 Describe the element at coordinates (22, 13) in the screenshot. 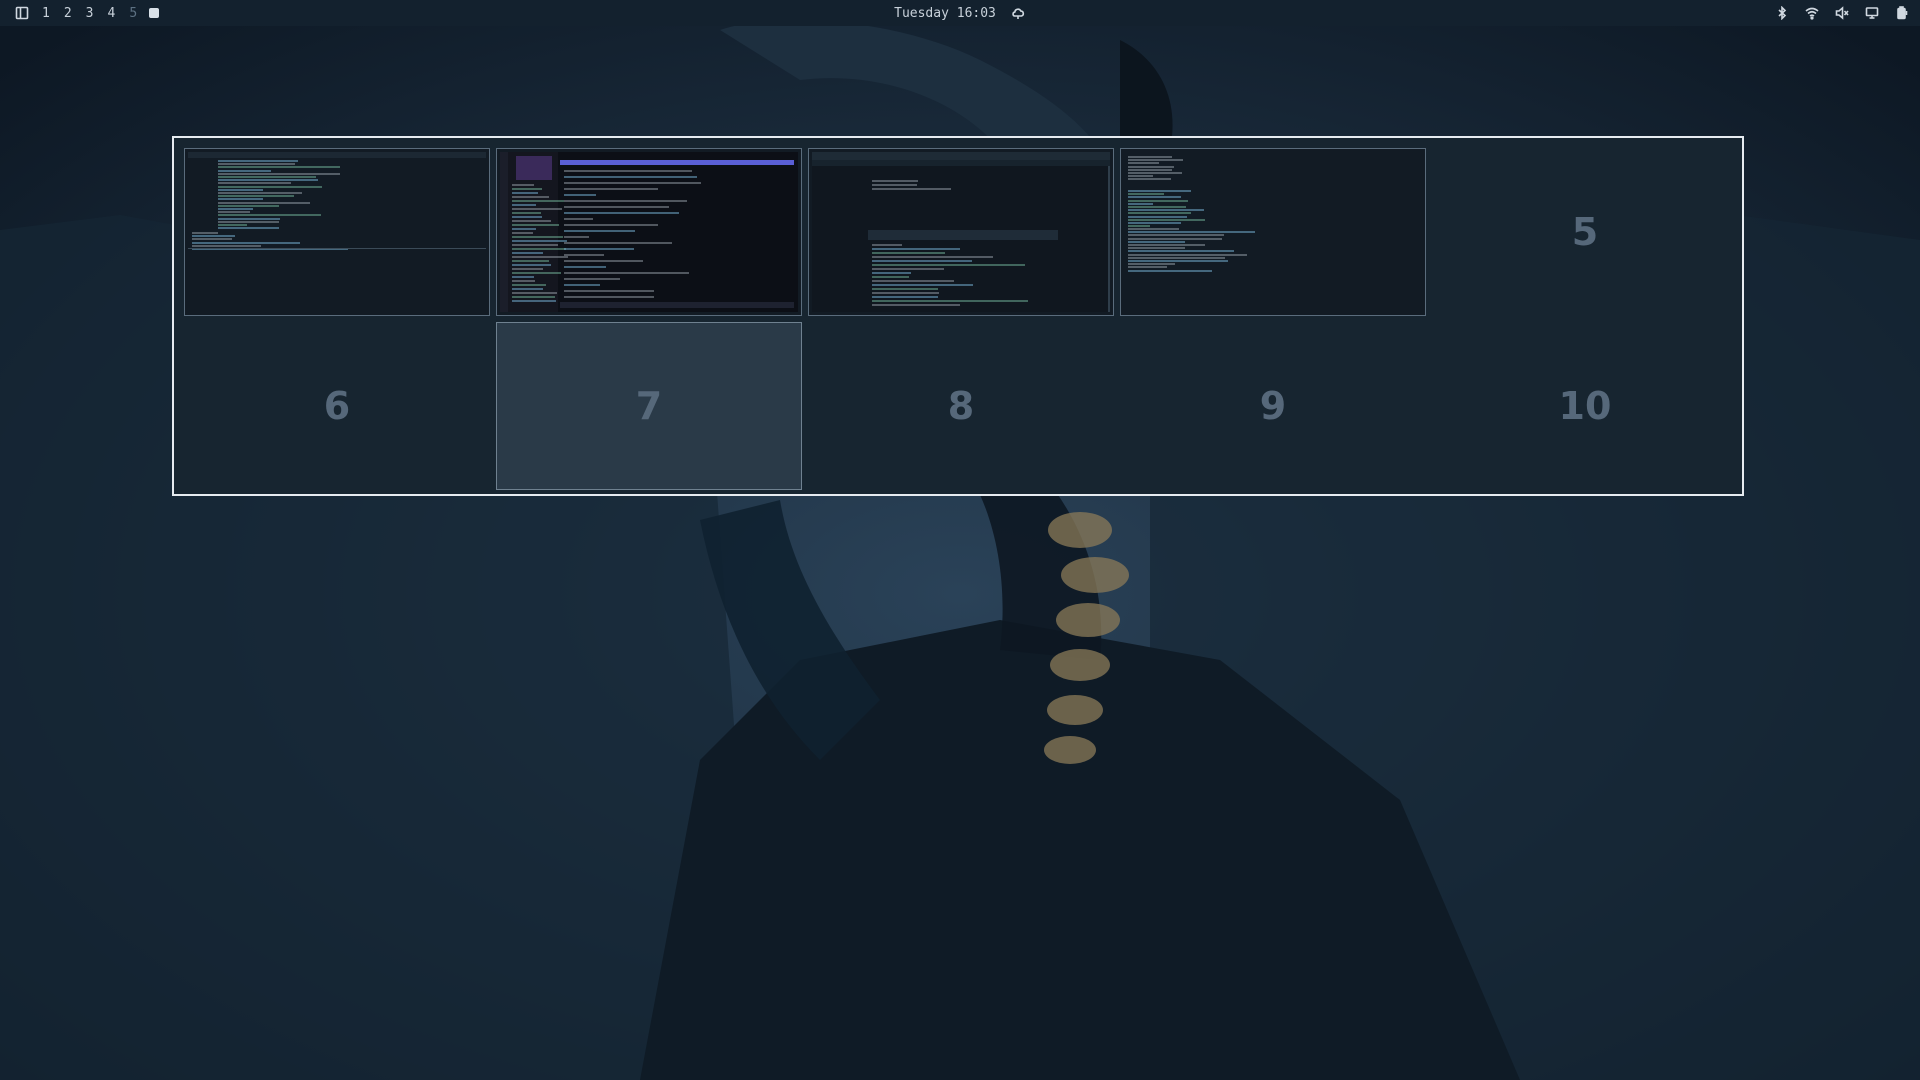

I see `layout-icon` at that location.